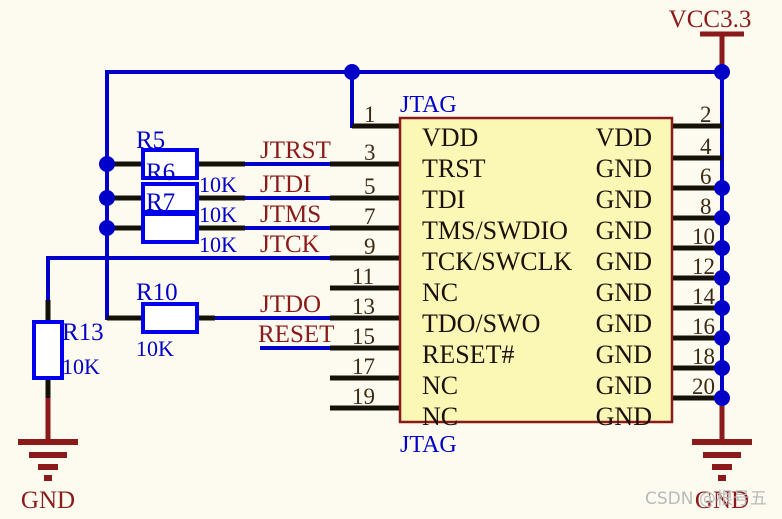 This screenshot has height=519, width=782. Describe the element at coordinates (290, 304) in the screenshot. I see `net-label-jtdo: JTDO` at that location.